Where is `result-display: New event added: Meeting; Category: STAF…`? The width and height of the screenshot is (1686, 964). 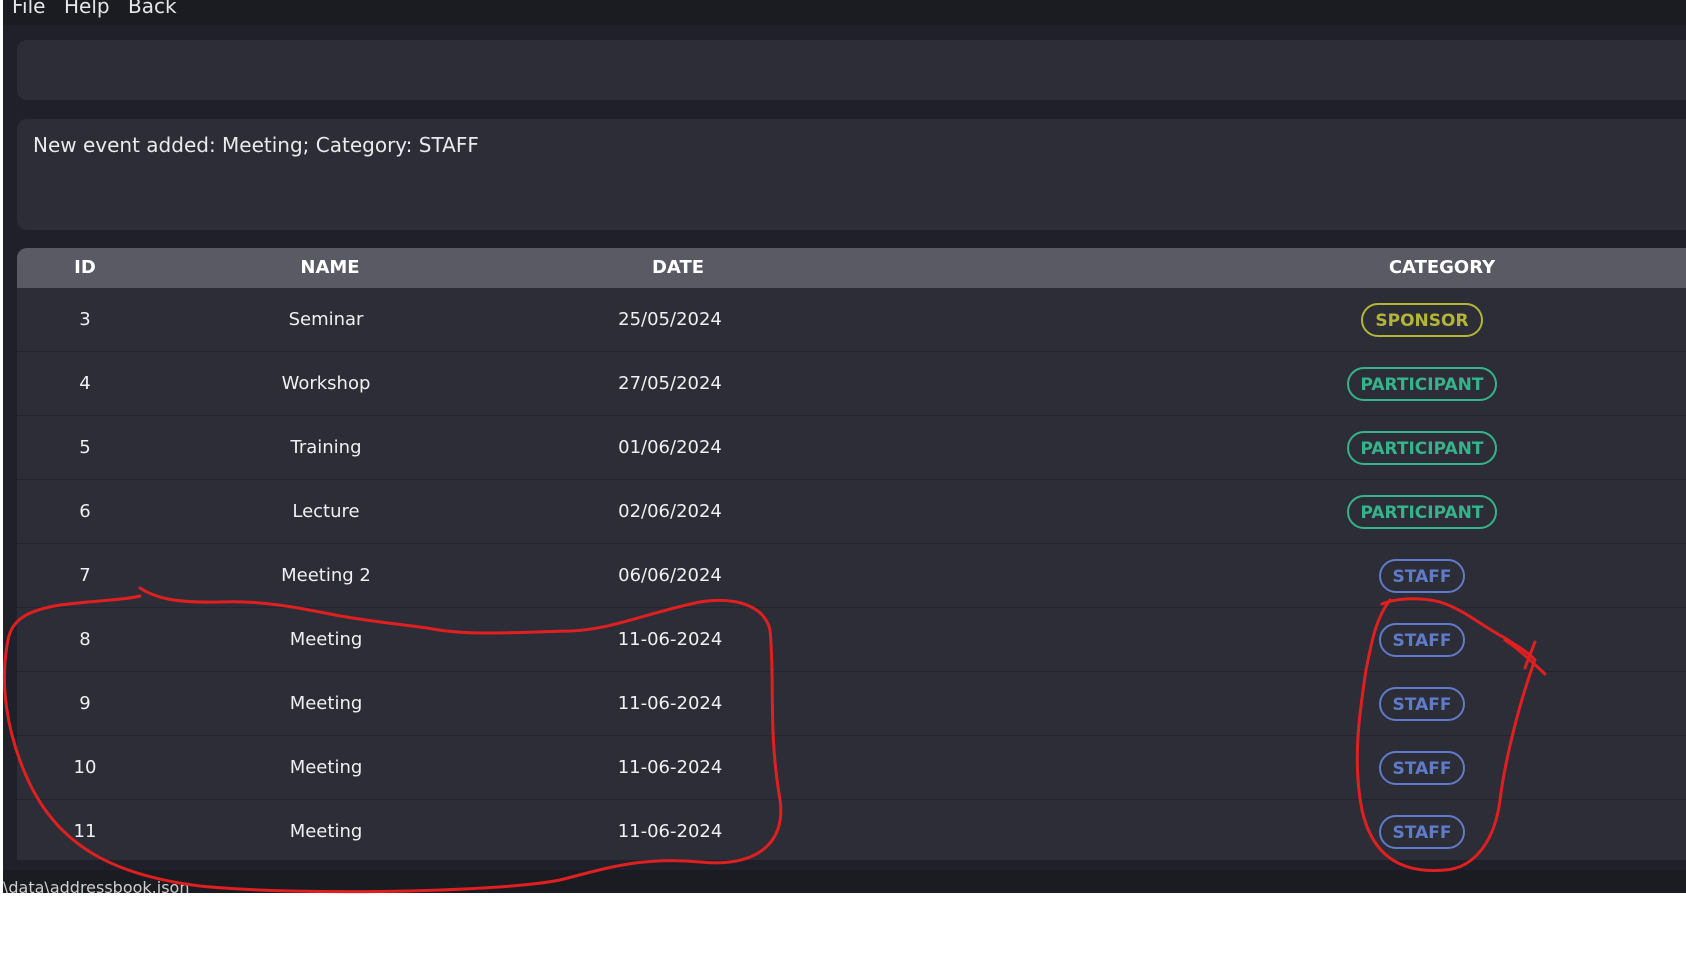
result-display: New event added: Meeting; Category: STAF… is located at coordinates (851, 174).